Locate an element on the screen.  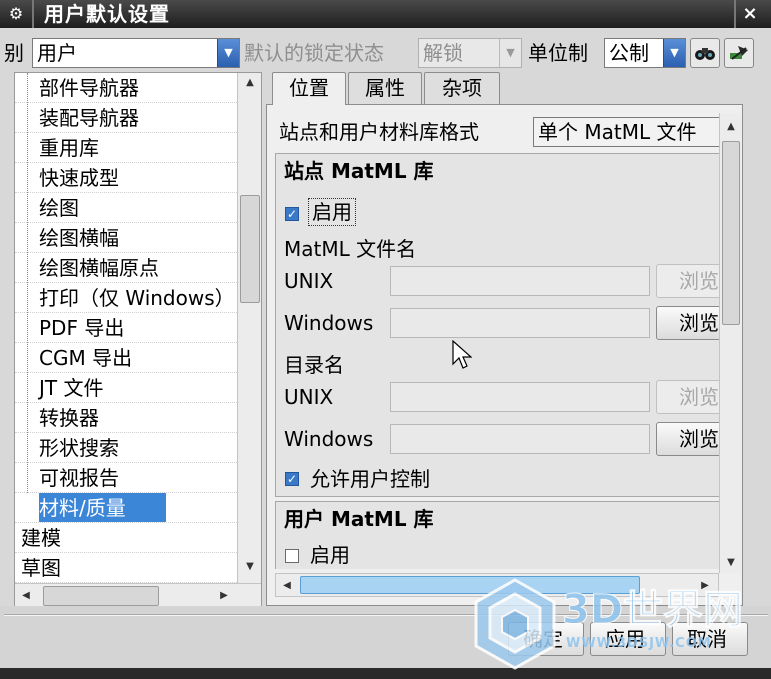
tab-misc: 杂项 is located at coordinates (462, 88).